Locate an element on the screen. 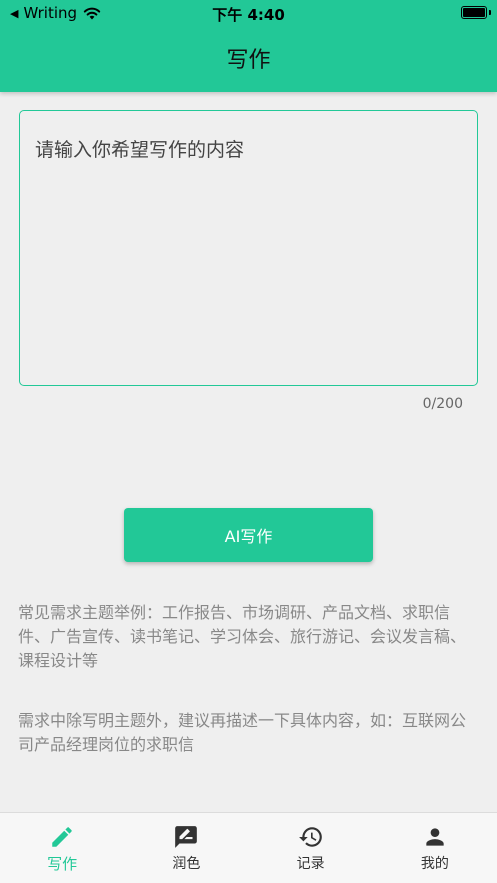  edit-note-icon is located at coordinates (186, 837).